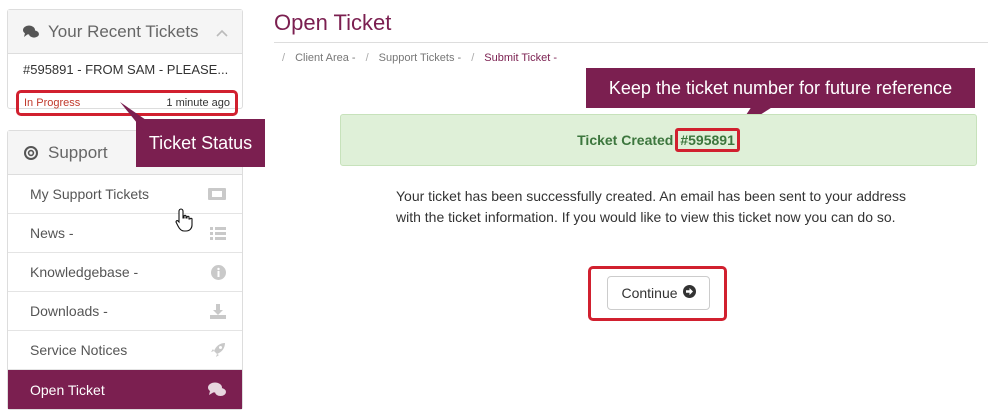 The image size is (988, 416). I want to click on continue-button: Continue, so click(658, 293).